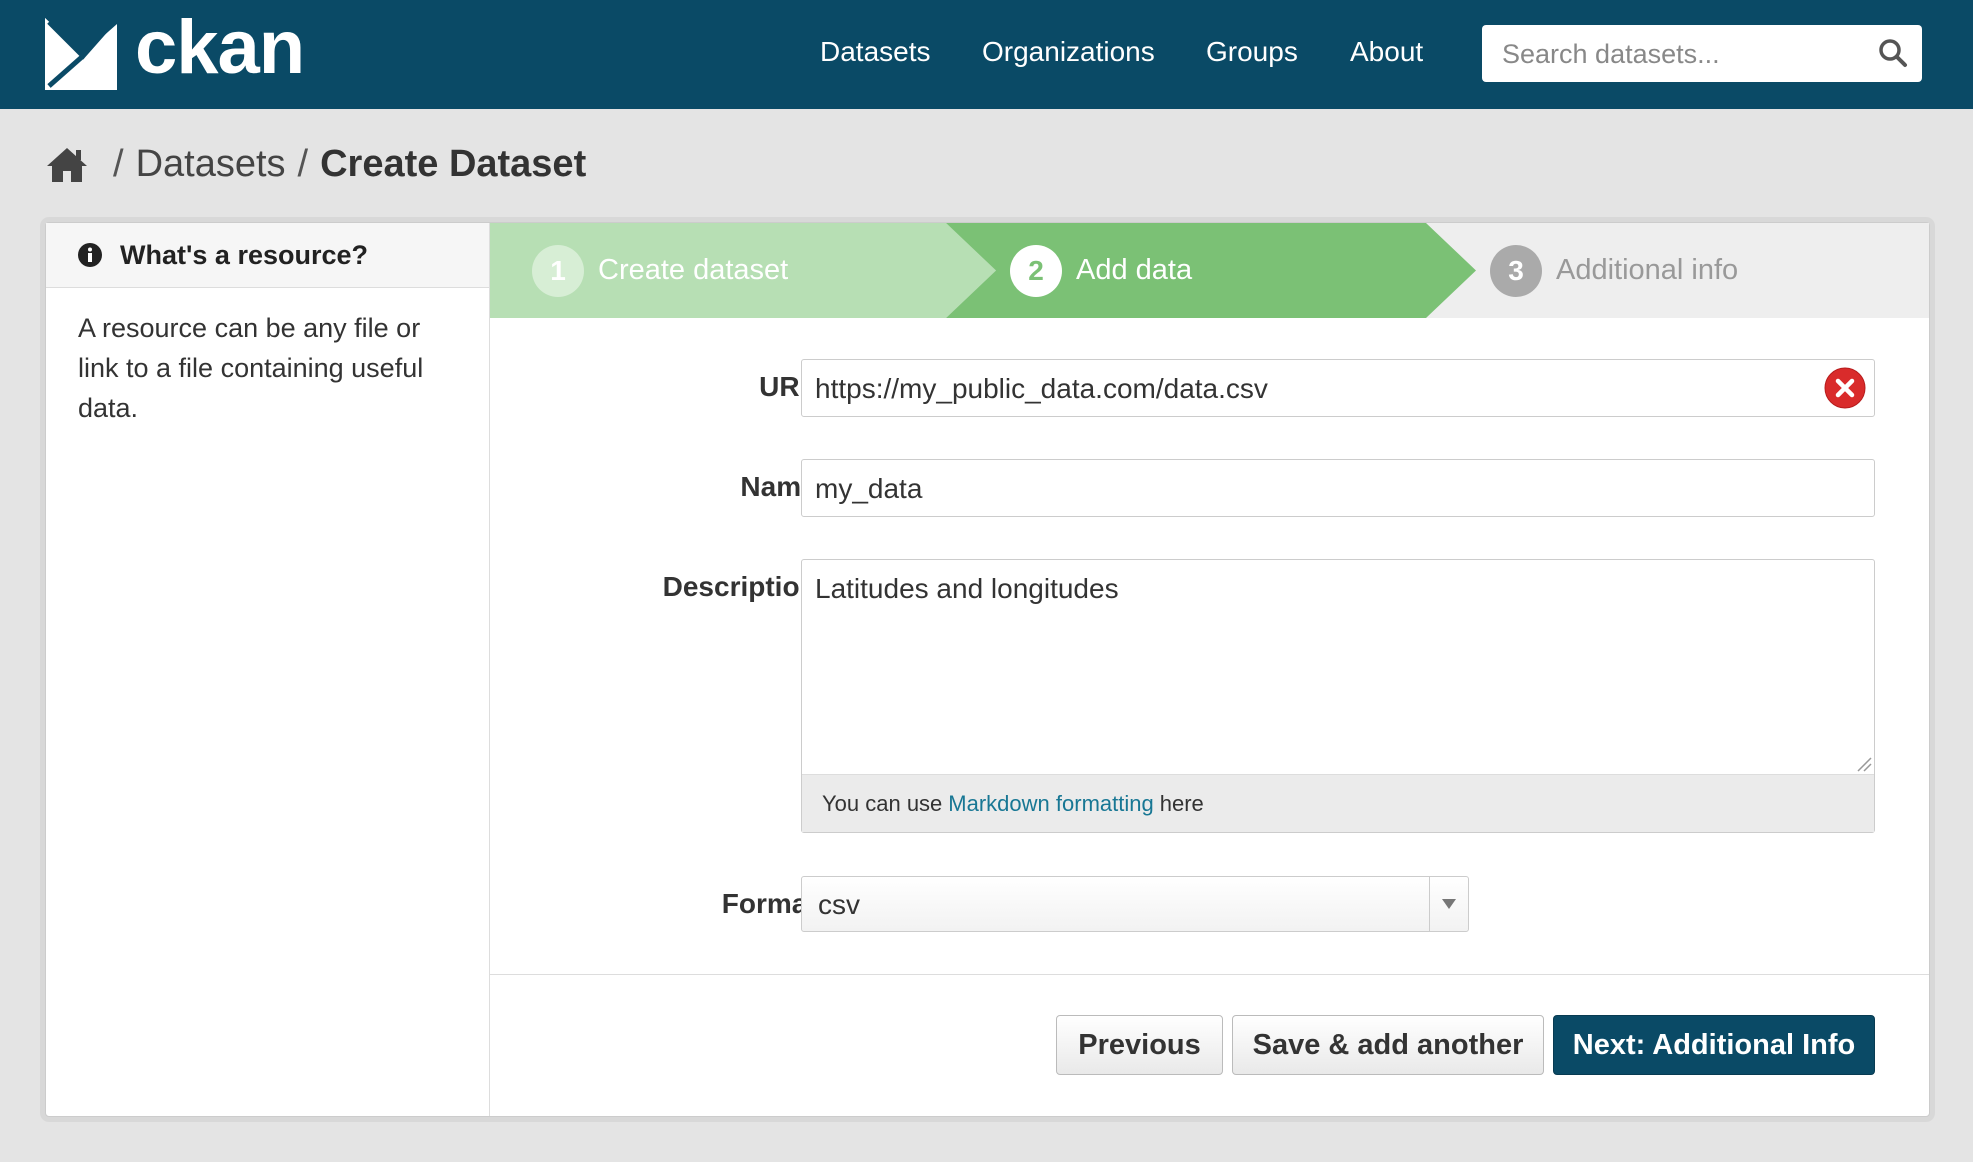 The width and height of the screenshot is (1973, 1162). I want to click on markdown-link: Markdown formatting, so click(1050, 804).